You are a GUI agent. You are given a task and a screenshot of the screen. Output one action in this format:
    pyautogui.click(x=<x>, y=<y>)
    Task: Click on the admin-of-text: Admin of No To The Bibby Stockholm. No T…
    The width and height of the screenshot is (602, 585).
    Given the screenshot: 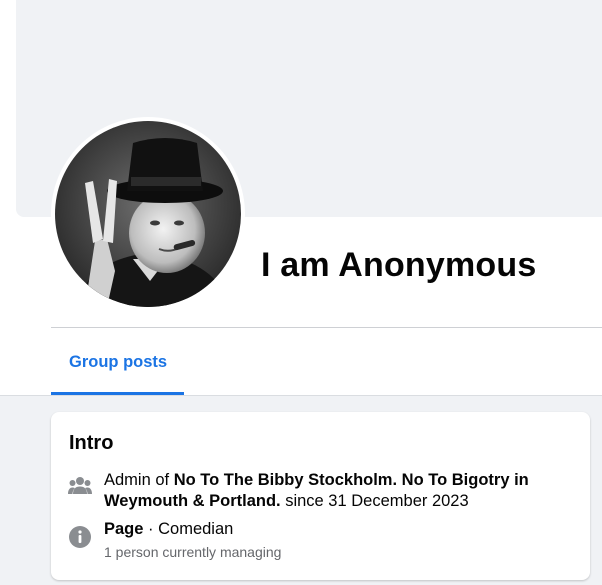 What is the action you would take?
    pyautogui.click(x=339, y=491)
    